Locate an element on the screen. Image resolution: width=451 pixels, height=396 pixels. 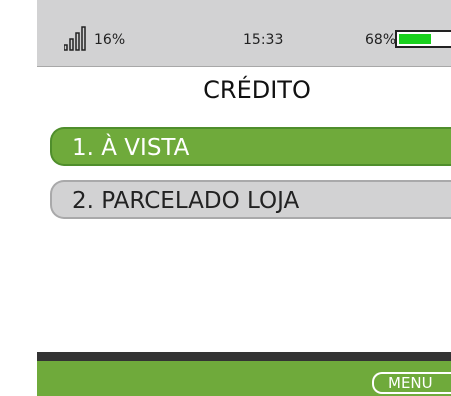
battery-icon is located at coordinates (423, 39).